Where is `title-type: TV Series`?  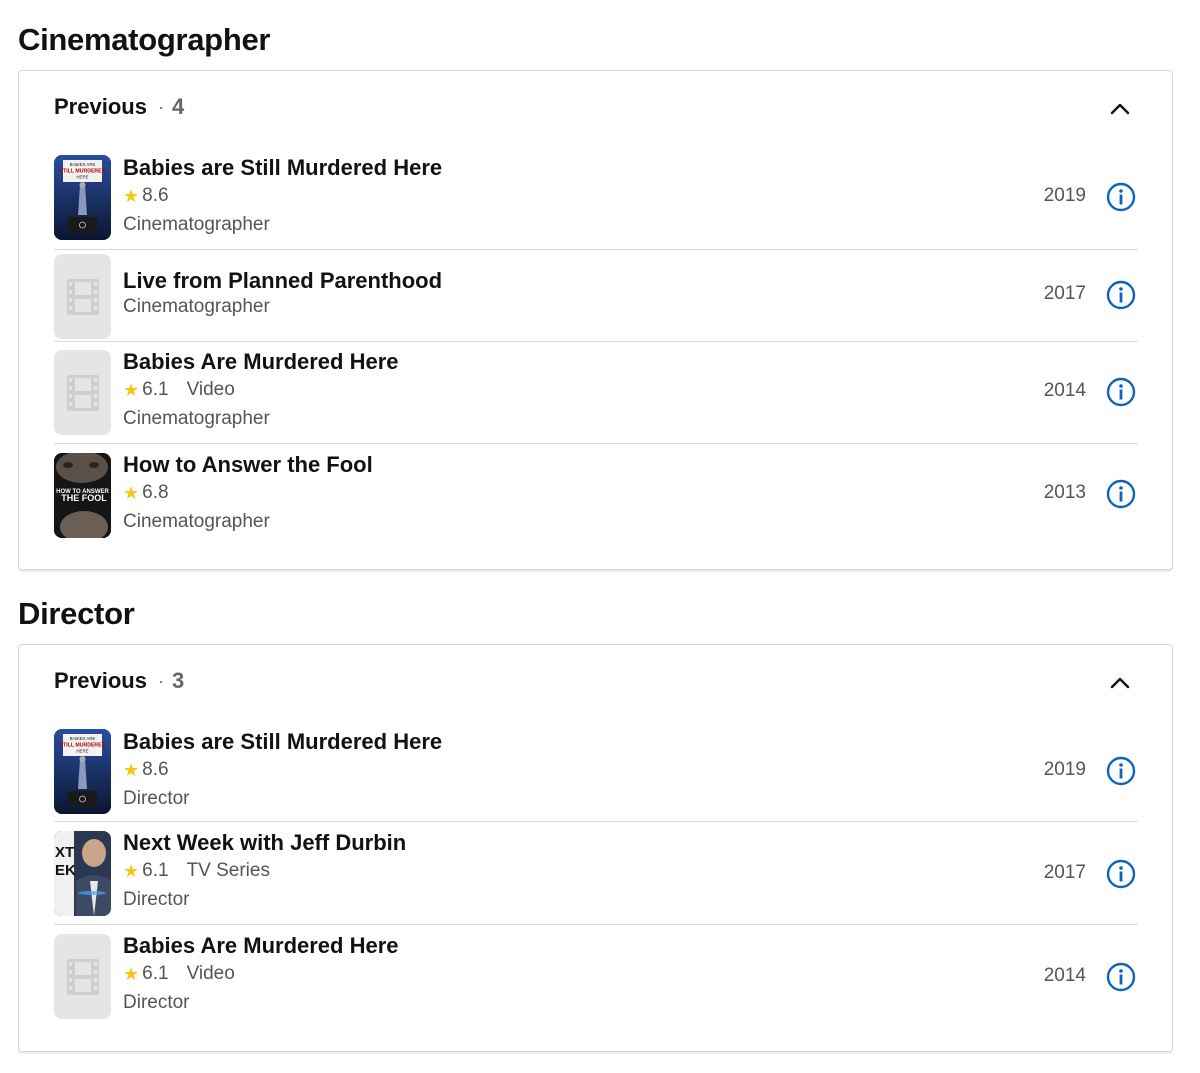 title-type: TV Series is located at coordinates (228, 870).